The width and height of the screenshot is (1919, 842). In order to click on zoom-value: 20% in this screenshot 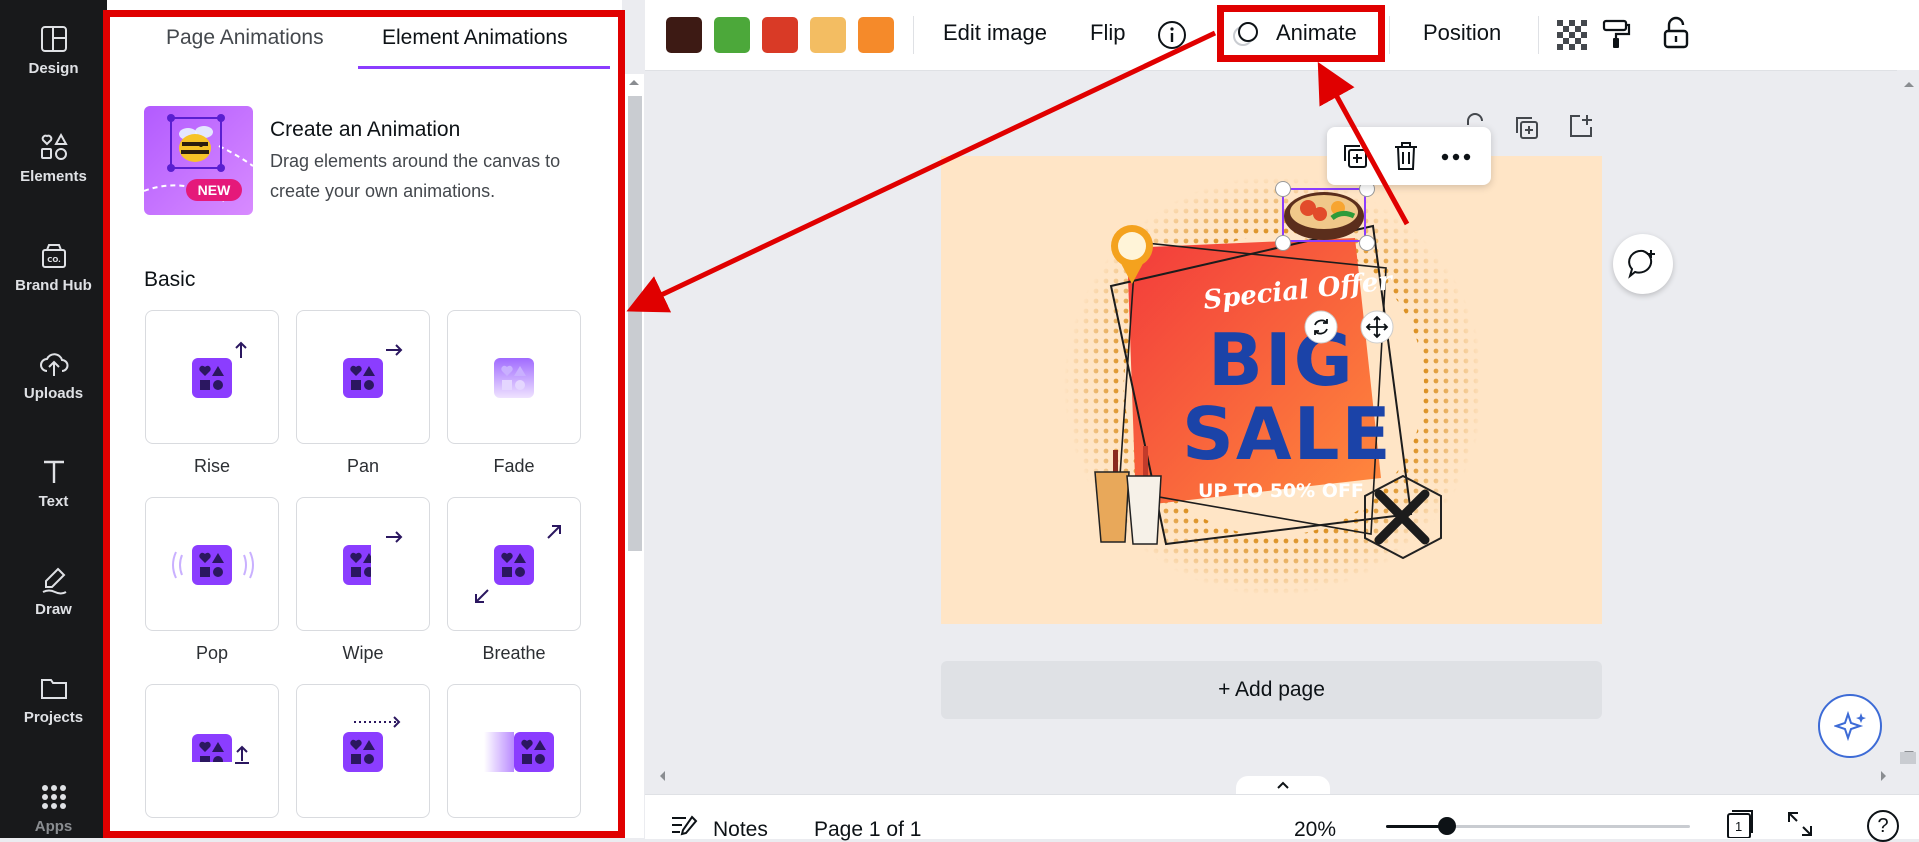, I will do `click(1315, 830)`.